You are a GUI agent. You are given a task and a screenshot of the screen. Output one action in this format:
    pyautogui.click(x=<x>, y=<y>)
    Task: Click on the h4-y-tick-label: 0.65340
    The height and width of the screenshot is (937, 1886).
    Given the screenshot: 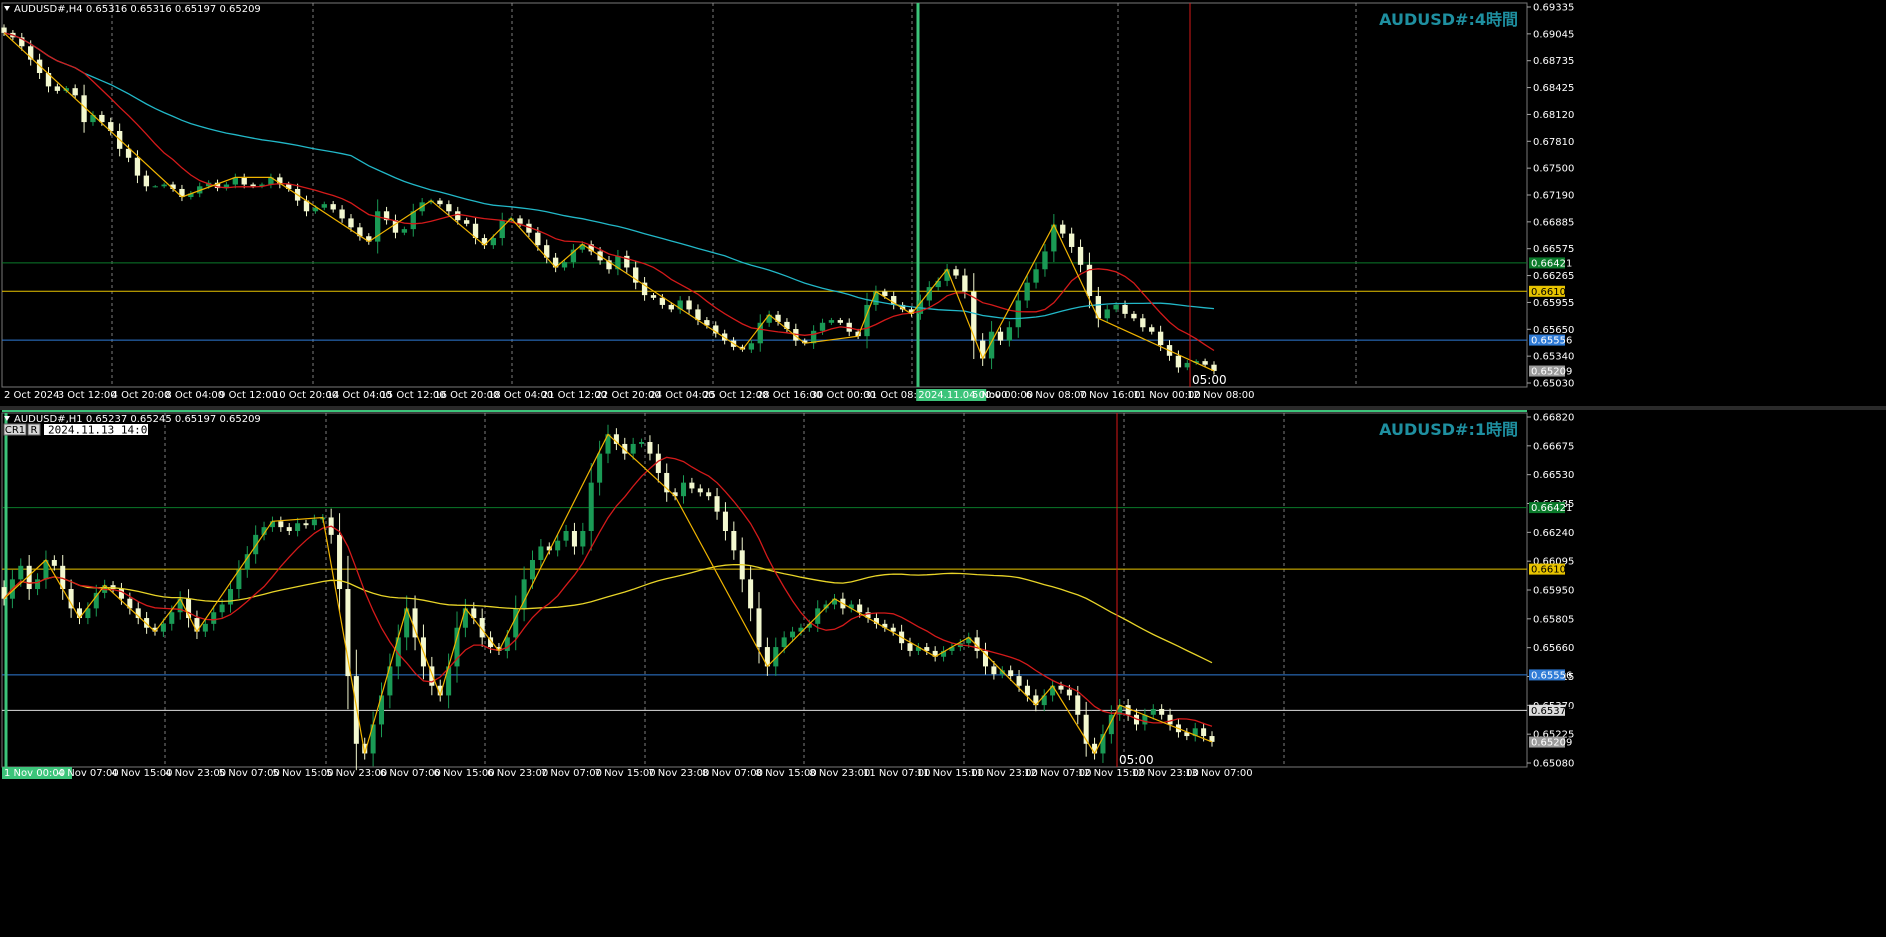 What is the action you would take?
    pyautogui.click(x=1553, y=357)
    